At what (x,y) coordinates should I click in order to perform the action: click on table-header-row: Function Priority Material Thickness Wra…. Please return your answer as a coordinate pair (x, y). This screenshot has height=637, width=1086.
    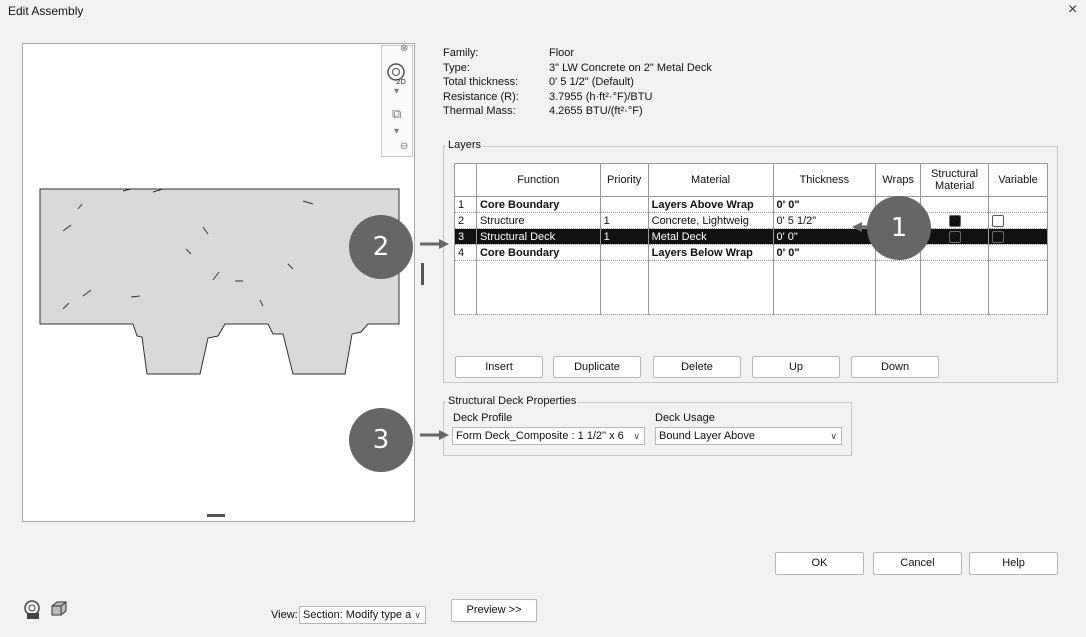
    Looking at the image, I should click on (751, 180).